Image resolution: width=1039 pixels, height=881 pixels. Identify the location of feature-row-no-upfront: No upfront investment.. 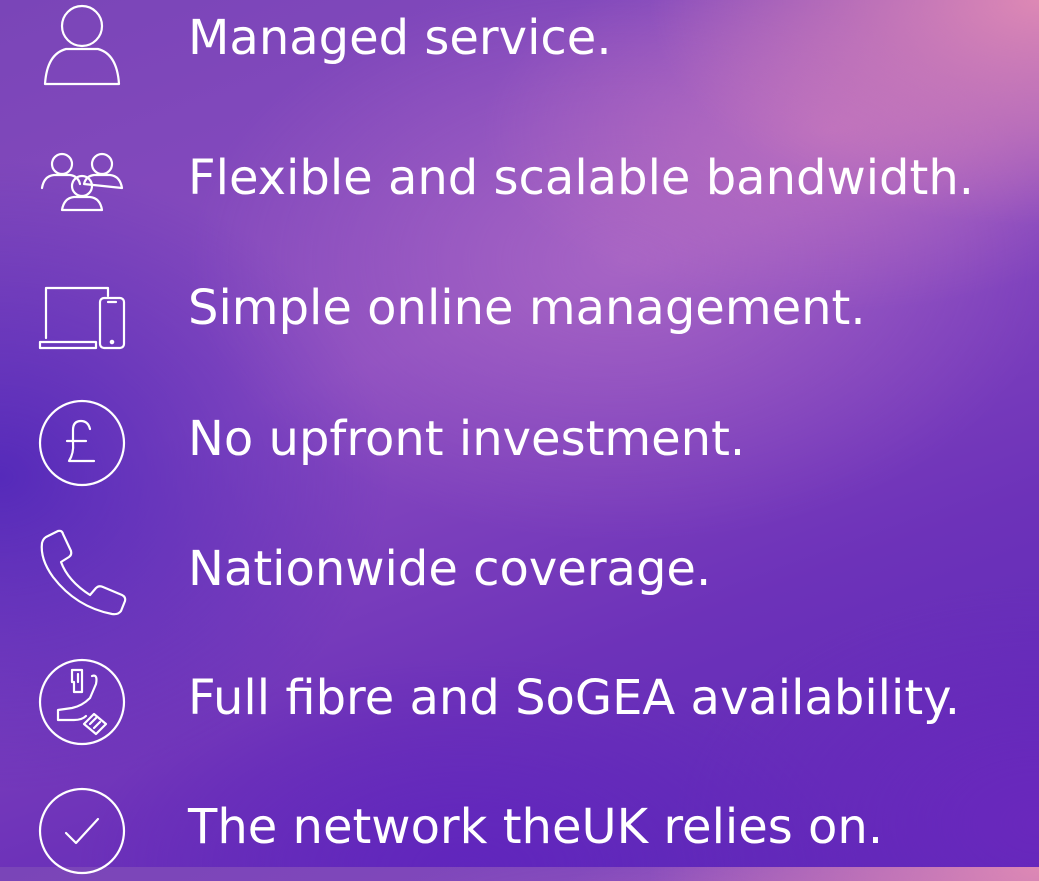
(519, 443).